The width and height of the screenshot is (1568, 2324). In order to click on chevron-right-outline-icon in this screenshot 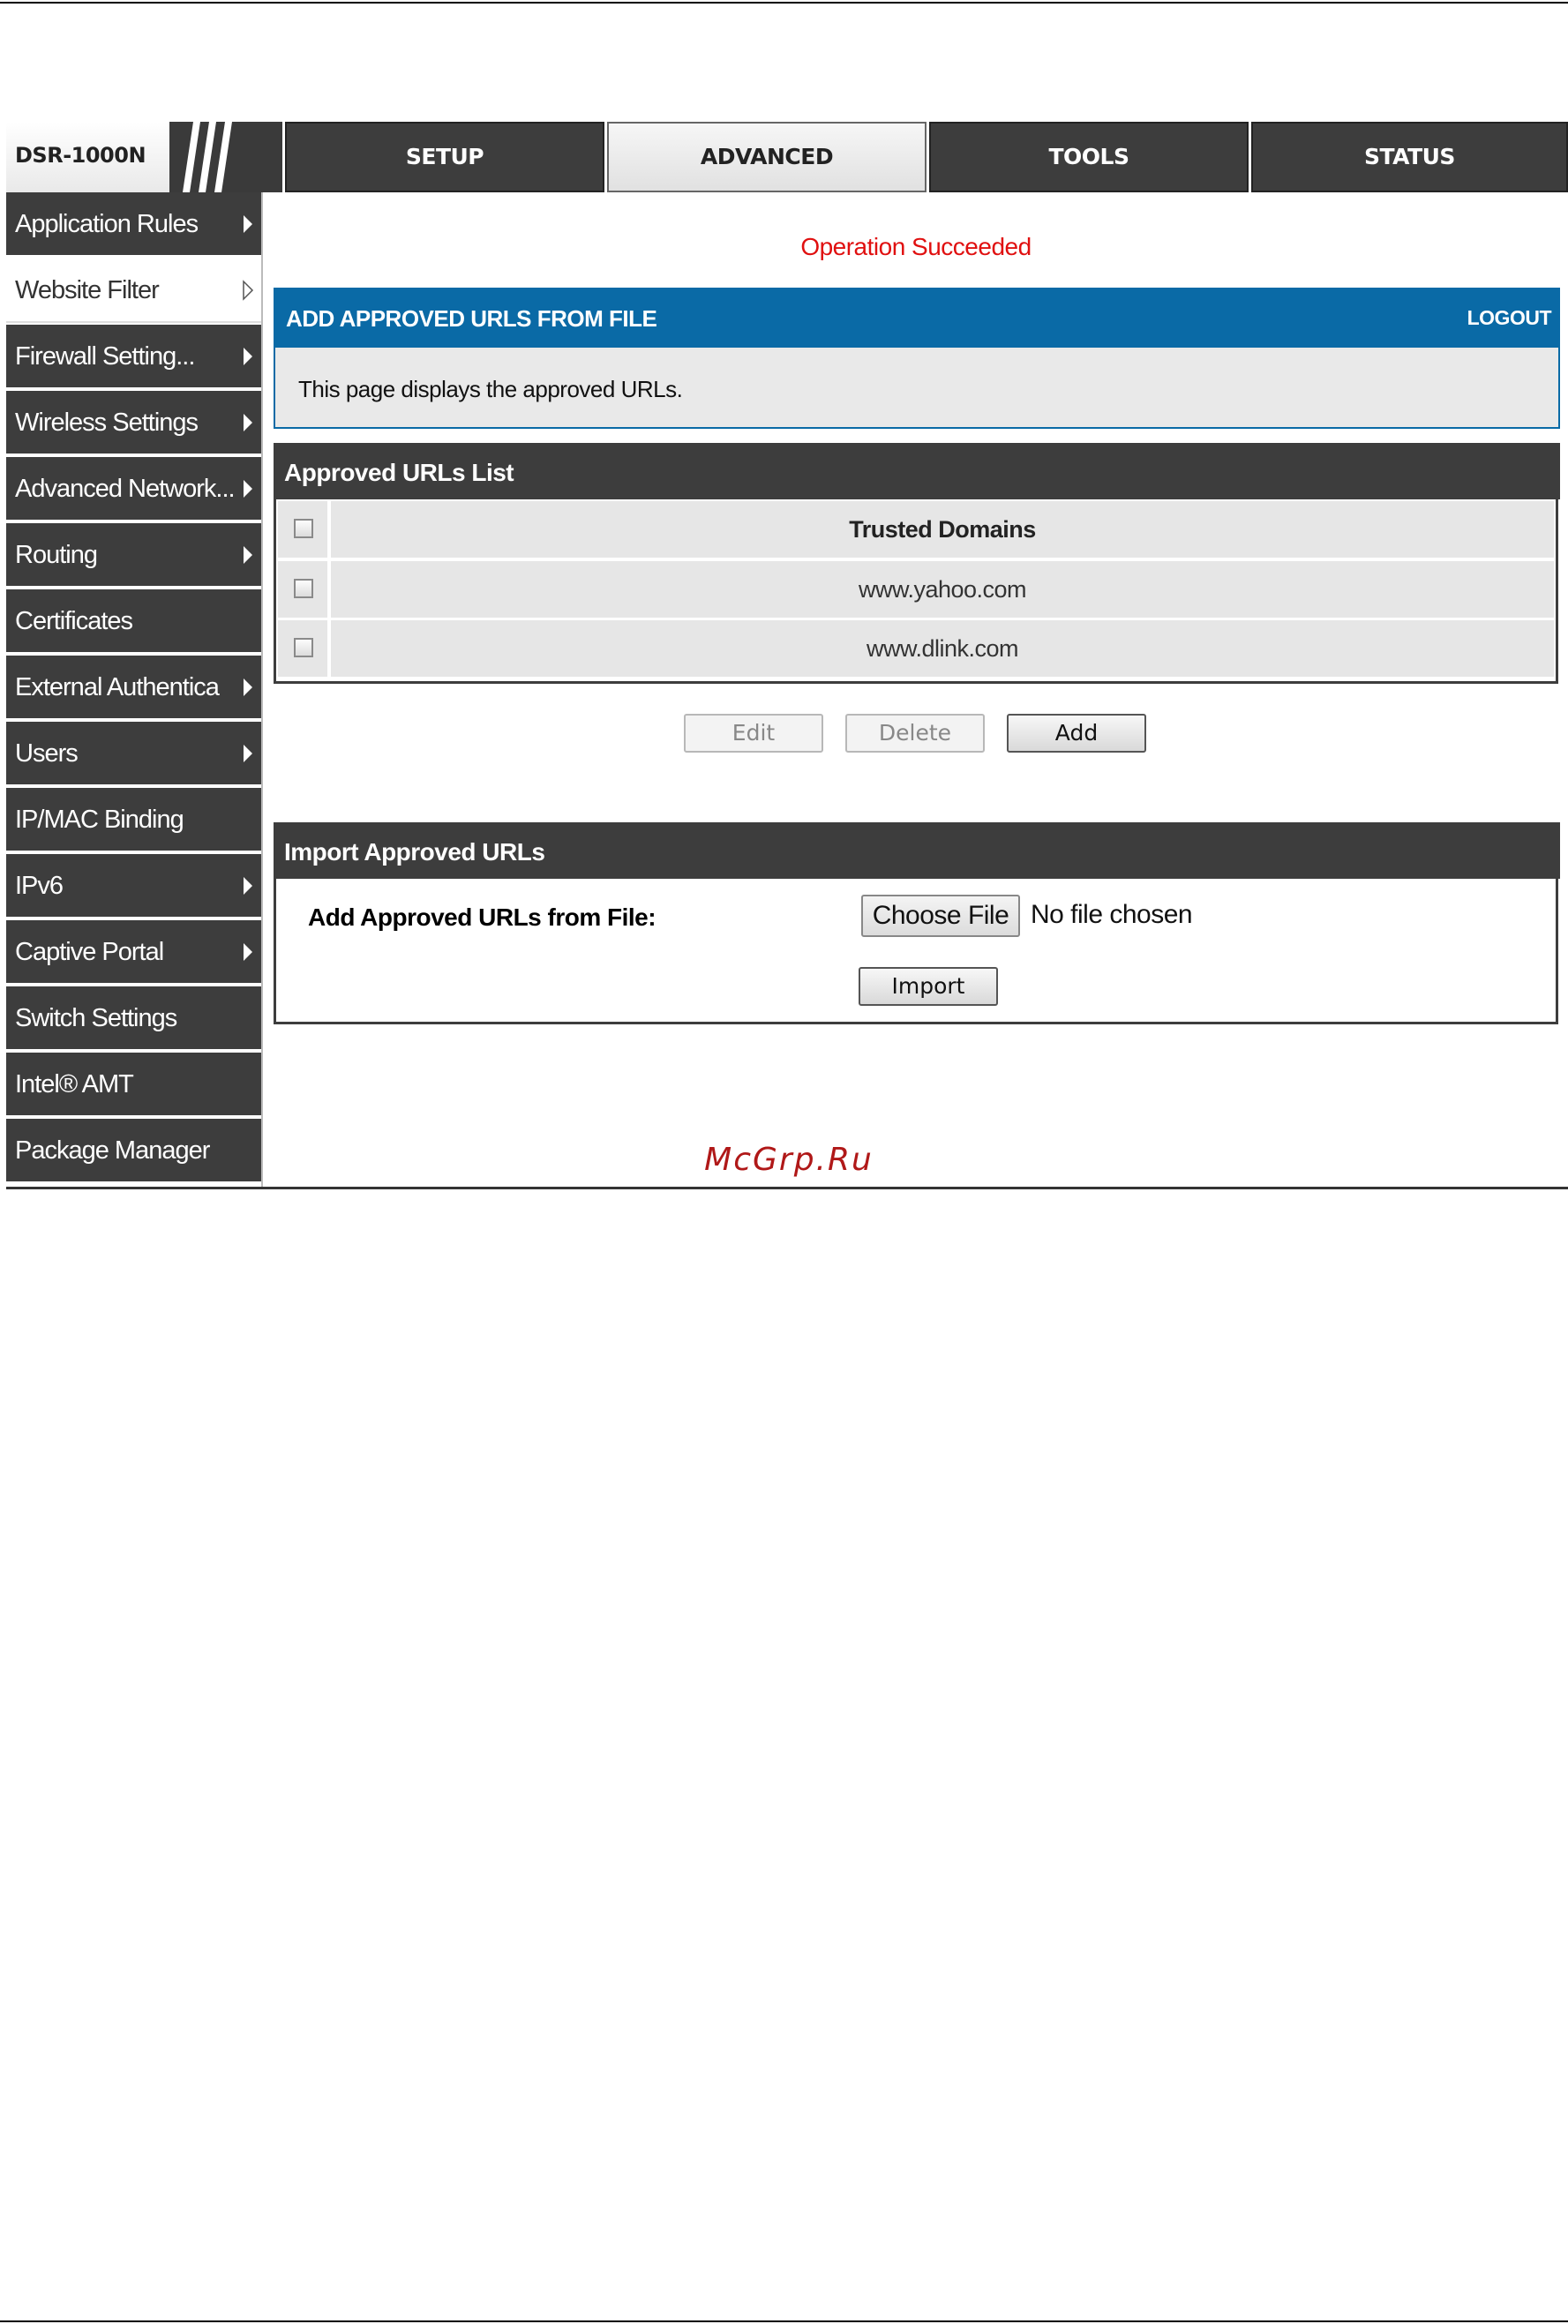, I will do `click(248, 290)`.